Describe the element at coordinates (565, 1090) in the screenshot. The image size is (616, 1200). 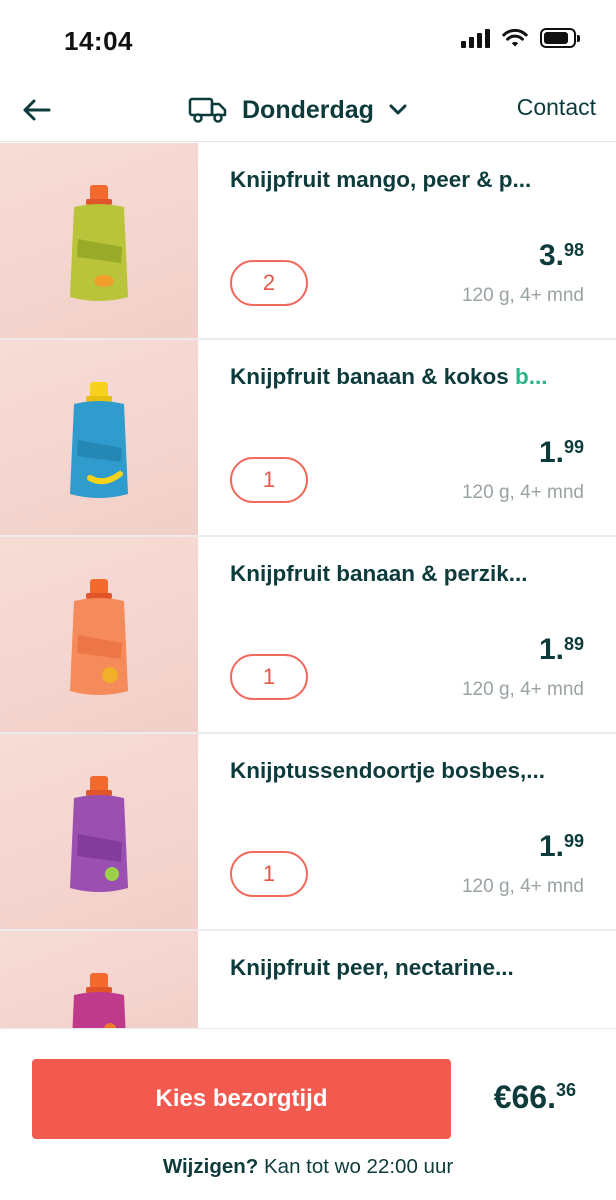
I see `total-cents: 36` at that location.